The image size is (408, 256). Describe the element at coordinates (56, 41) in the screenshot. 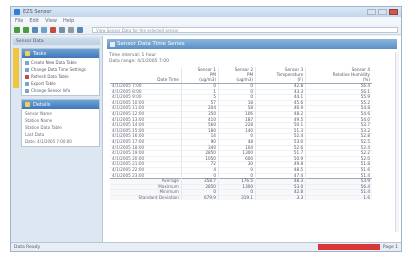

I see `left-pane-header: Sensor Data` at that location.